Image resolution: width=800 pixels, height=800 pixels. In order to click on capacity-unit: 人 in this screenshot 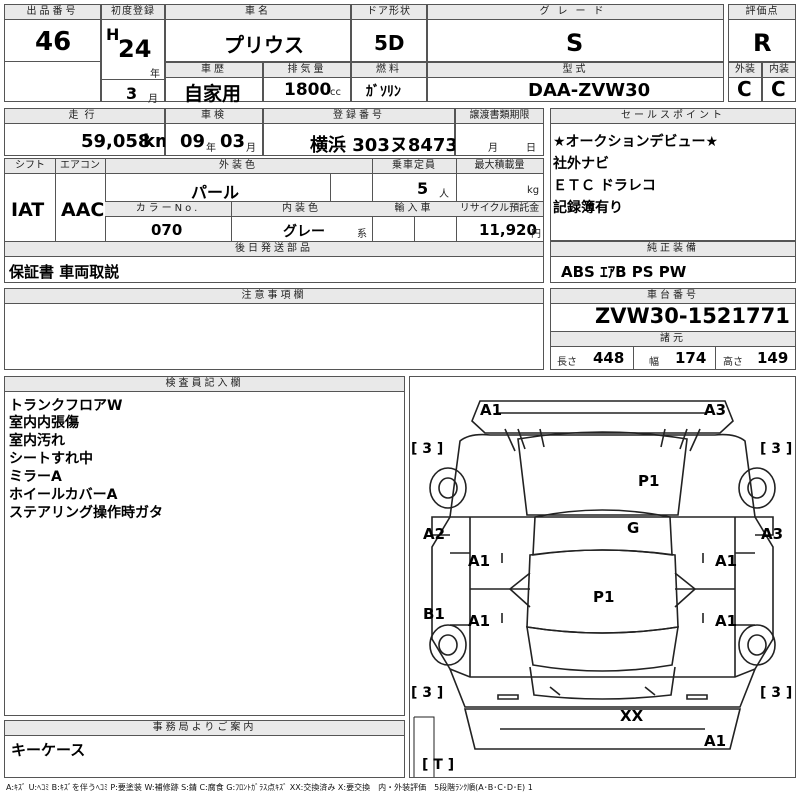, I will do `click(444, 194)`.